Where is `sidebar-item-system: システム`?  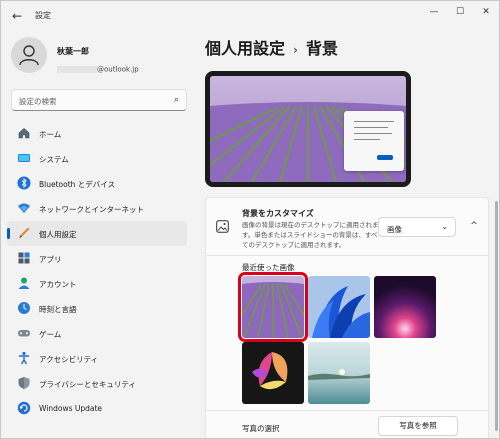
sidebar-item-system: システム is located at coordinates (97, 158).